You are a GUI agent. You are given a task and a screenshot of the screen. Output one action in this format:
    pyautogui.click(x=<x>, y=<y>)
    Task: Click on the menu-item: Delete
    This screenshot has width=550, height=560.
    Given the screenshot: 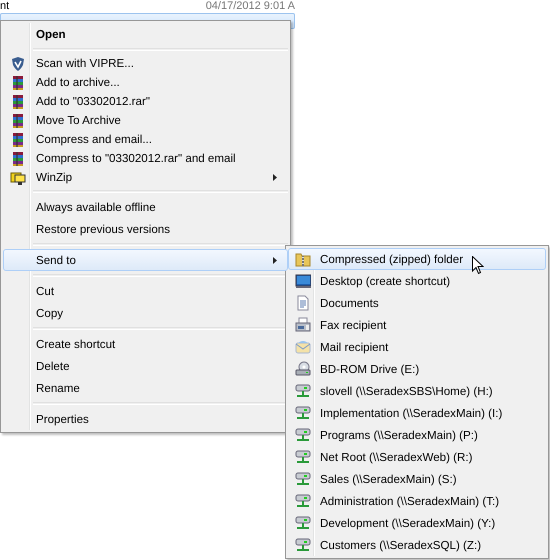 What is the action you would take?
    pyautogui.click(x=145, y=366)
    